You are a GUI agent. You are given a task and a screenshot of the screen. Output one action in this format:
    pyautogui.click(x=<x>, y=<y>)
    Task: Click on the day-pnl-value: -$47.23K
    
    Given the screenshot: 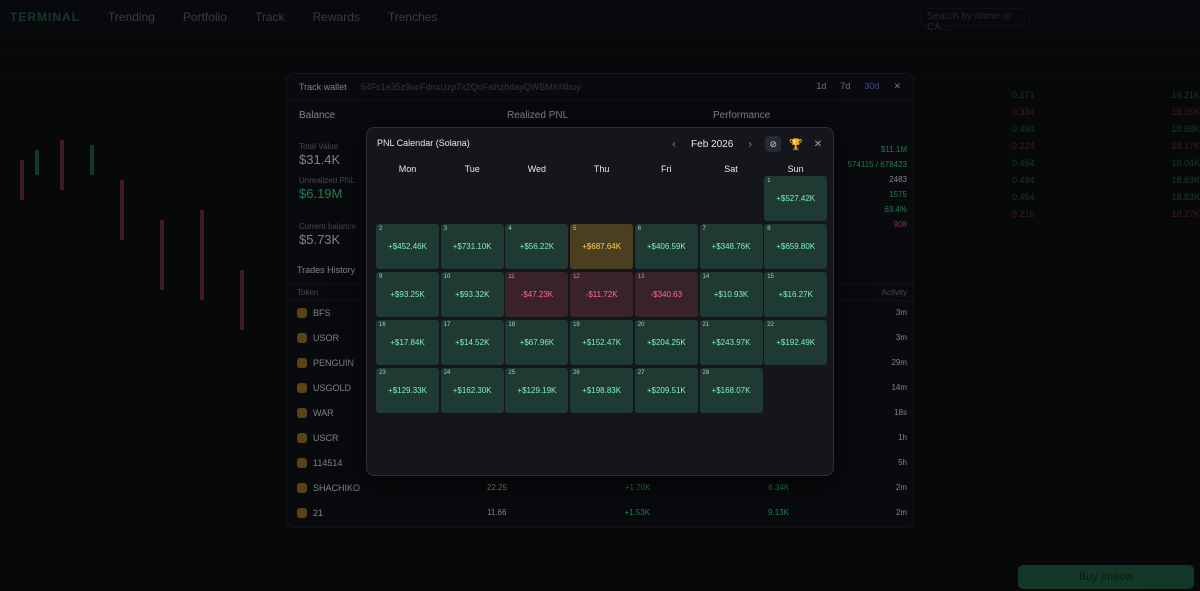 What is the action you would take?
    pyautogui.click(x=537, y=294)
    